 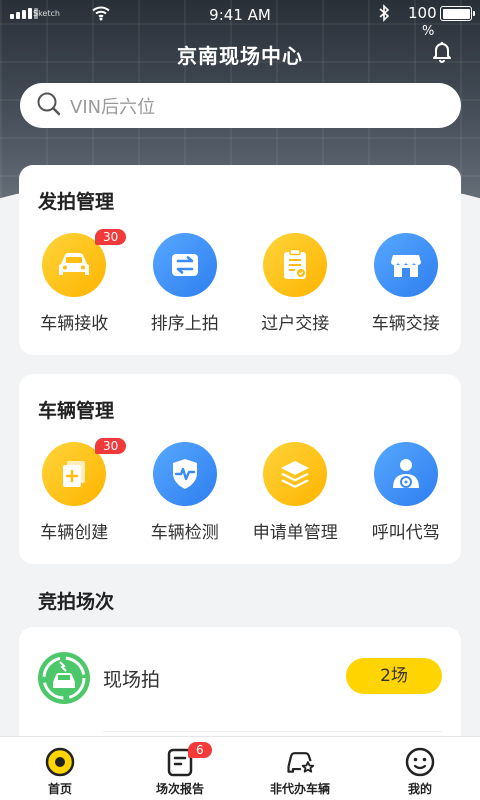 What do you see at coordinates (384, 15) in the screenshot?
I see `bluetooth-icon` at bounding box center [384, 15].